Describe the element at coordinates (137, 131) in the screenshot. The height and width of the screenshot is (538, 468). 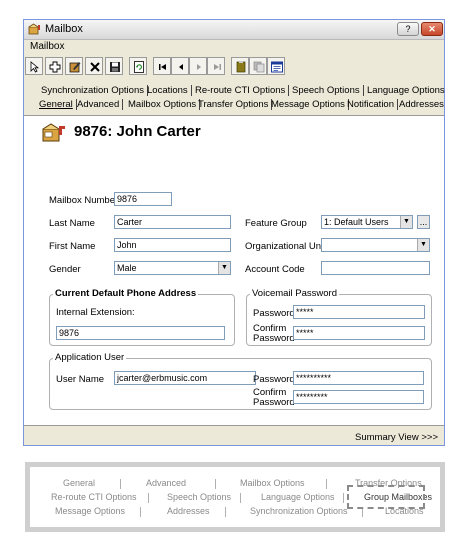
I see `page-title: 9876: John Carter` at that location.